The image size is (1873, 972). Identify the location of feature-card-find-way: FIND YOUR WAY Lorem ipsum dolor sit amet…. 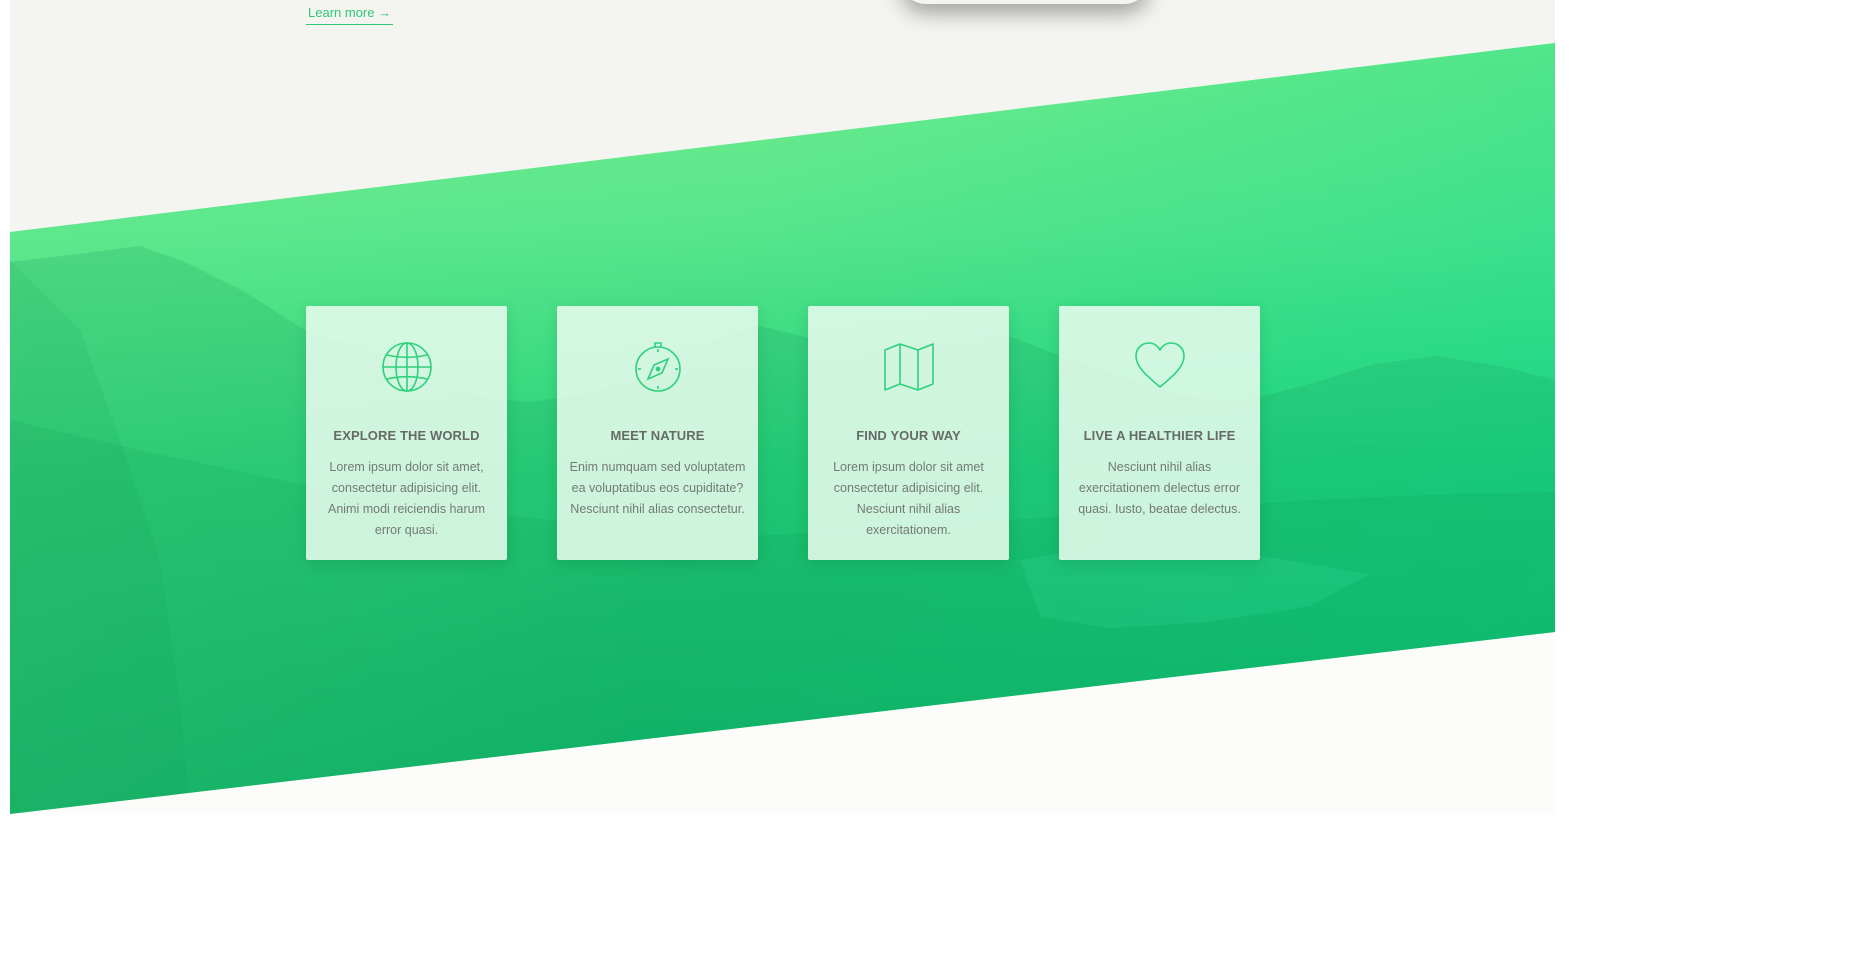
(908, 433).